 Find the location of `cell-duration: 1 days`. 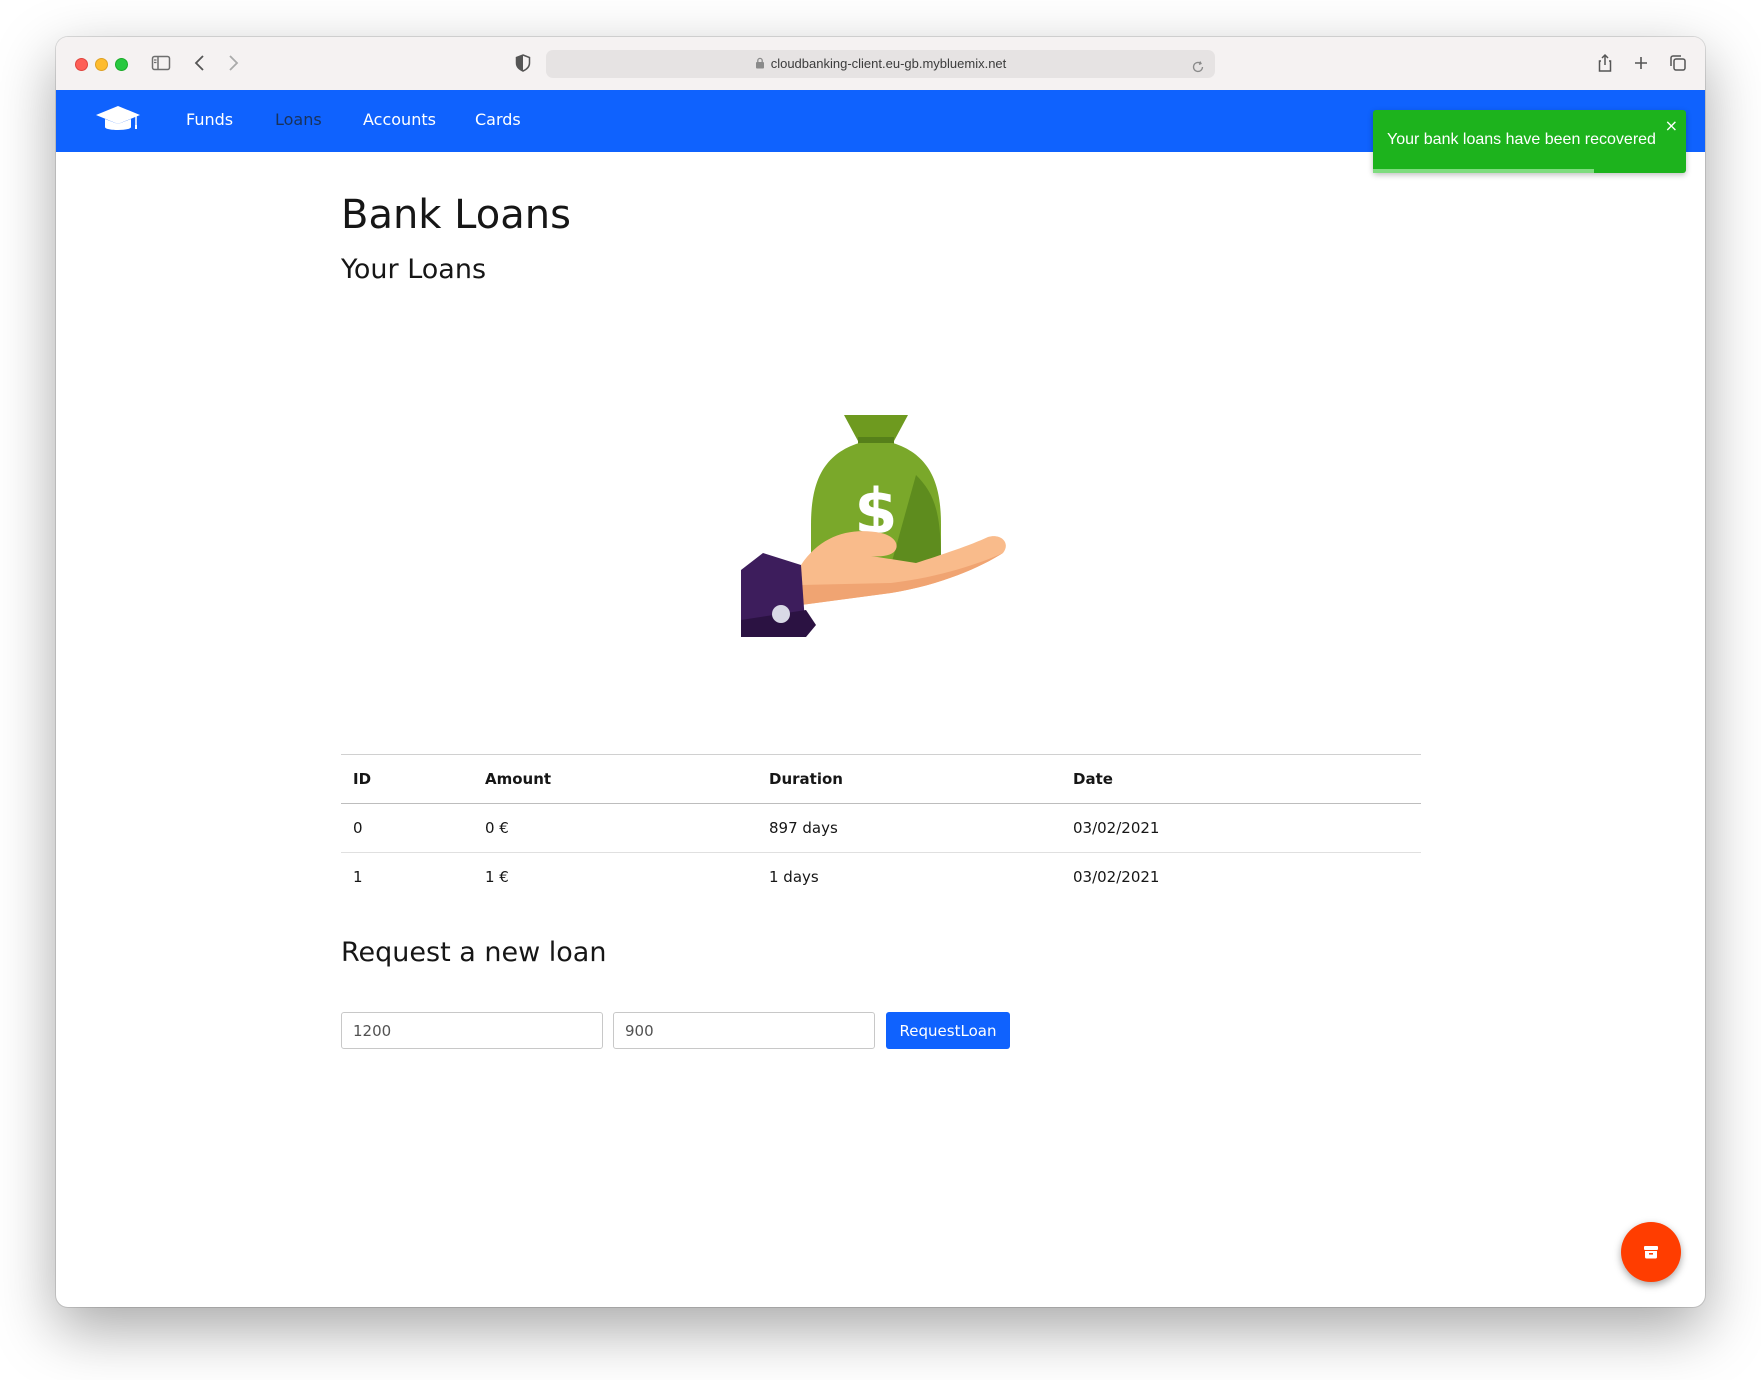

cell-duration: 1 days is located at coordinates (794, 877).